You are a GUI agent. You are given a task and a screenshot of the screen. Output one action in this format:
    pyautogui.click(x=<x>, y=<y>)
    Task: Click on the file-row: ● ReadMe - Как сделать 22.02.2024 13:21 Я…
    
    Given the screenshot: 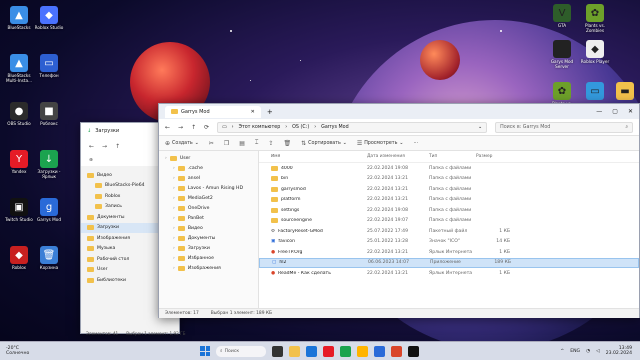 What is the action you would take?
    pyautogui.click(x=449, y=273)
    